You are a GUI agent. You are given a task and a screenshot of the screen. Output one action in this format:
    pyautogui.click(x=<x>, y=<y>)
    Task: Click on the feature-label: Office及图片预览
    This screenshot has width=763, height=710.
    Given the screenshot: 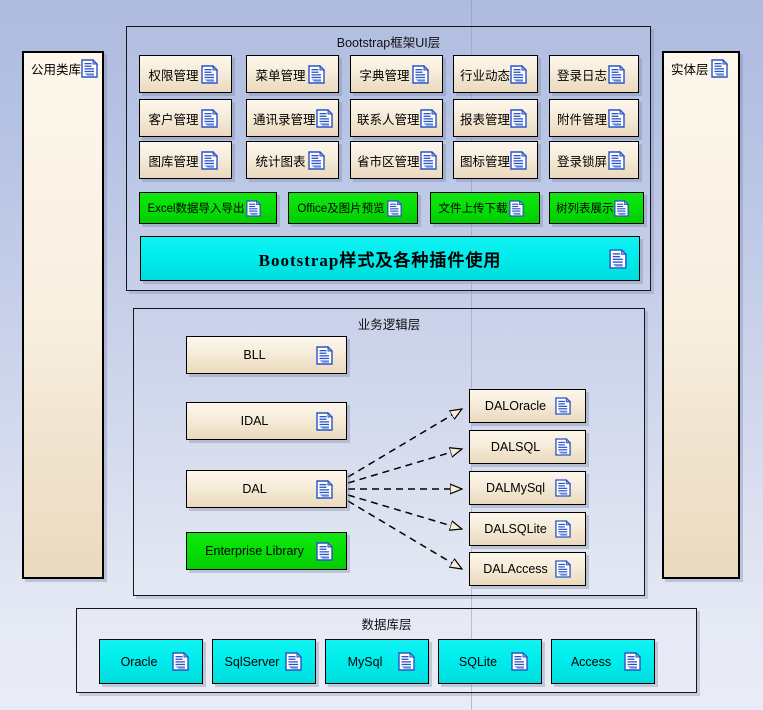 What is the action you would take?
    pyautogui.click(x=341, y=209)
    